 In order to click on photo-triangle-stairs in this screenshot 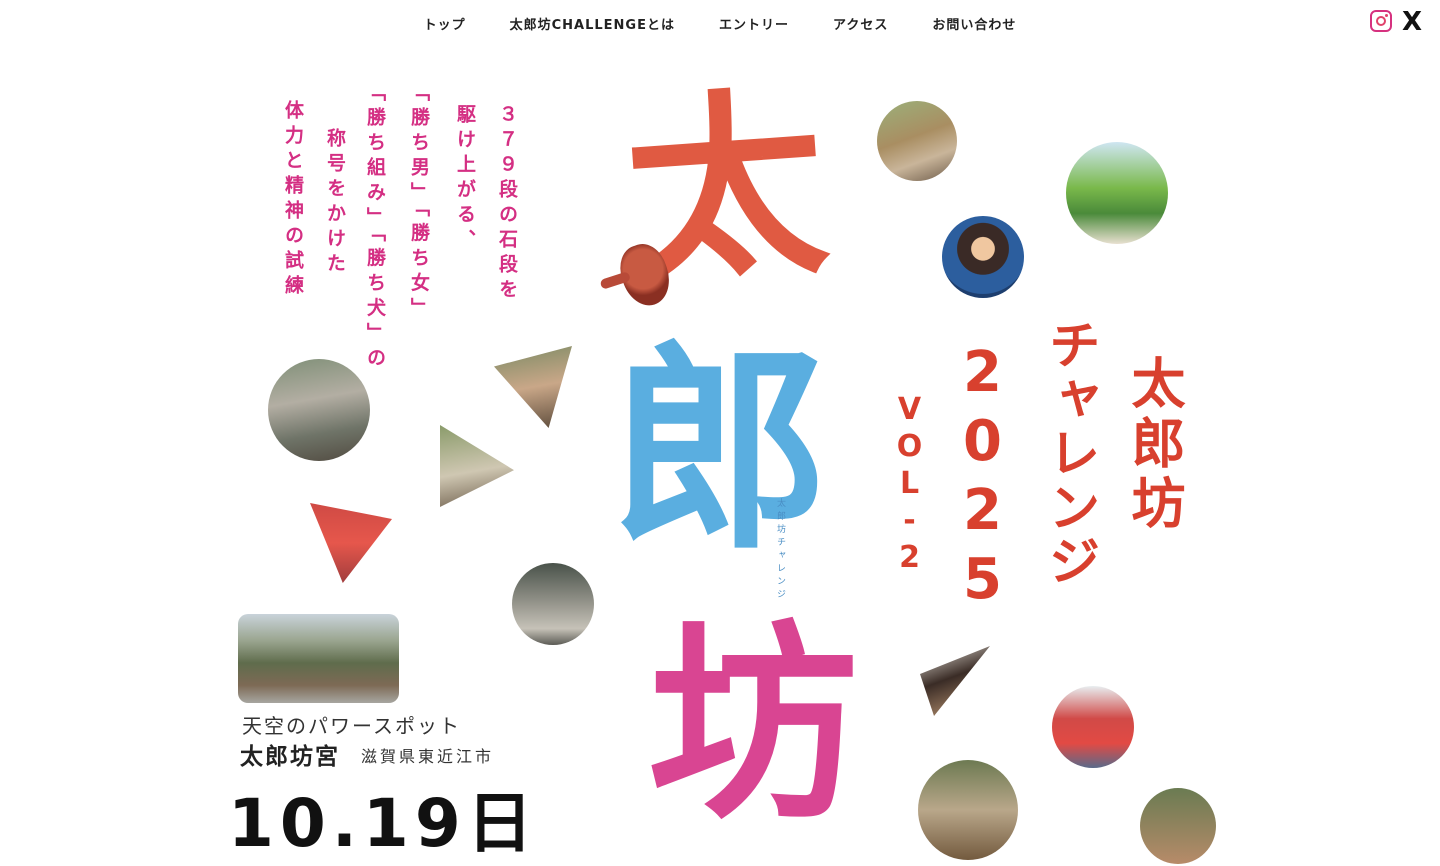, I will do `click(477, 466)`.